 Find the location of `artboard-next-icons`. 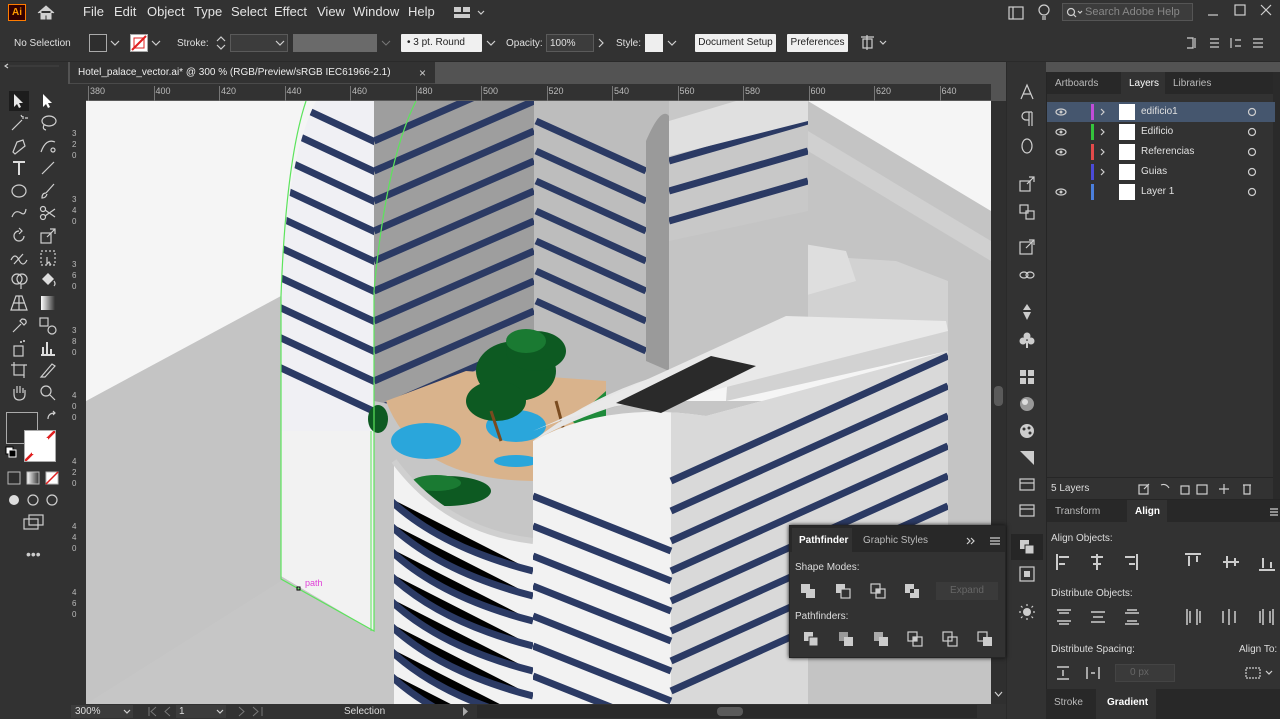

artboard-next-icons is located at coordinates (253, 711).